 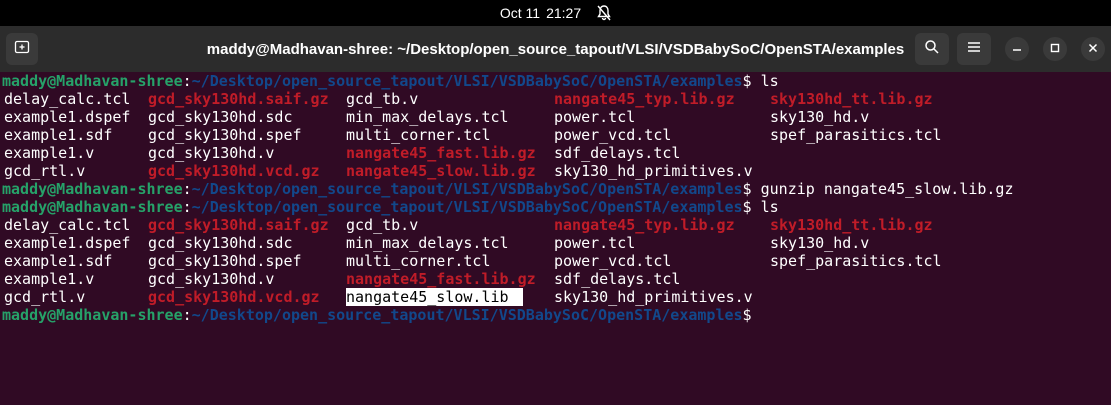 I want to click on minimize-icon, so click(x=1017, y=49).